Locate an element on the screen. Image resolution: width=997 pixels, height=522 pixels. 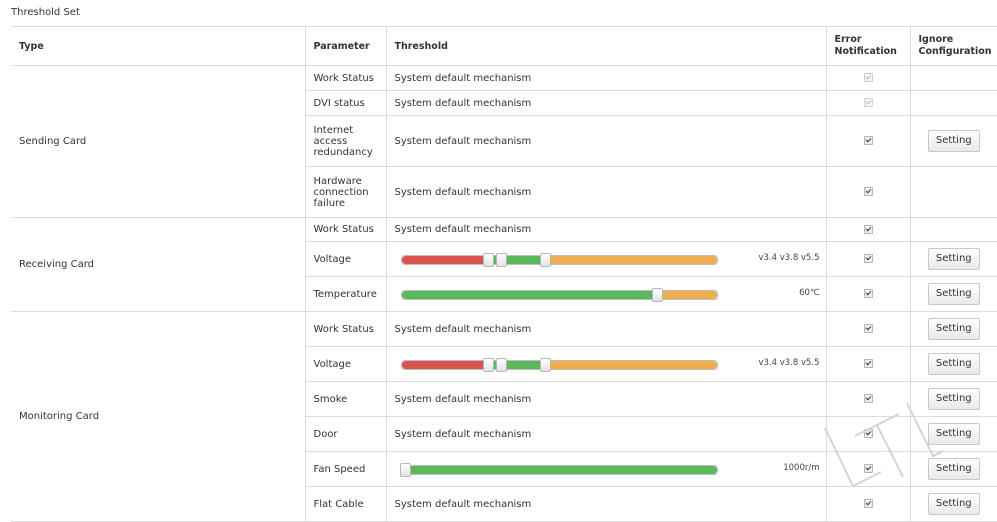
parameter-cell: Smoke is located at coordinates (346, 399).